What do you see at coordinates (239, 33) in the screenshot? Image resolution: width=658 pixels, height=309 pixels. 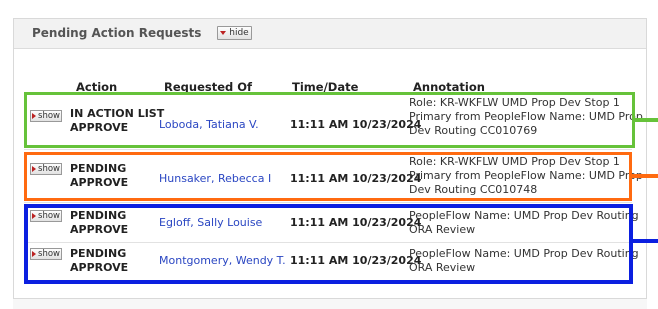 I see `hide-button-label: hide` at bounding box center [239, 33].